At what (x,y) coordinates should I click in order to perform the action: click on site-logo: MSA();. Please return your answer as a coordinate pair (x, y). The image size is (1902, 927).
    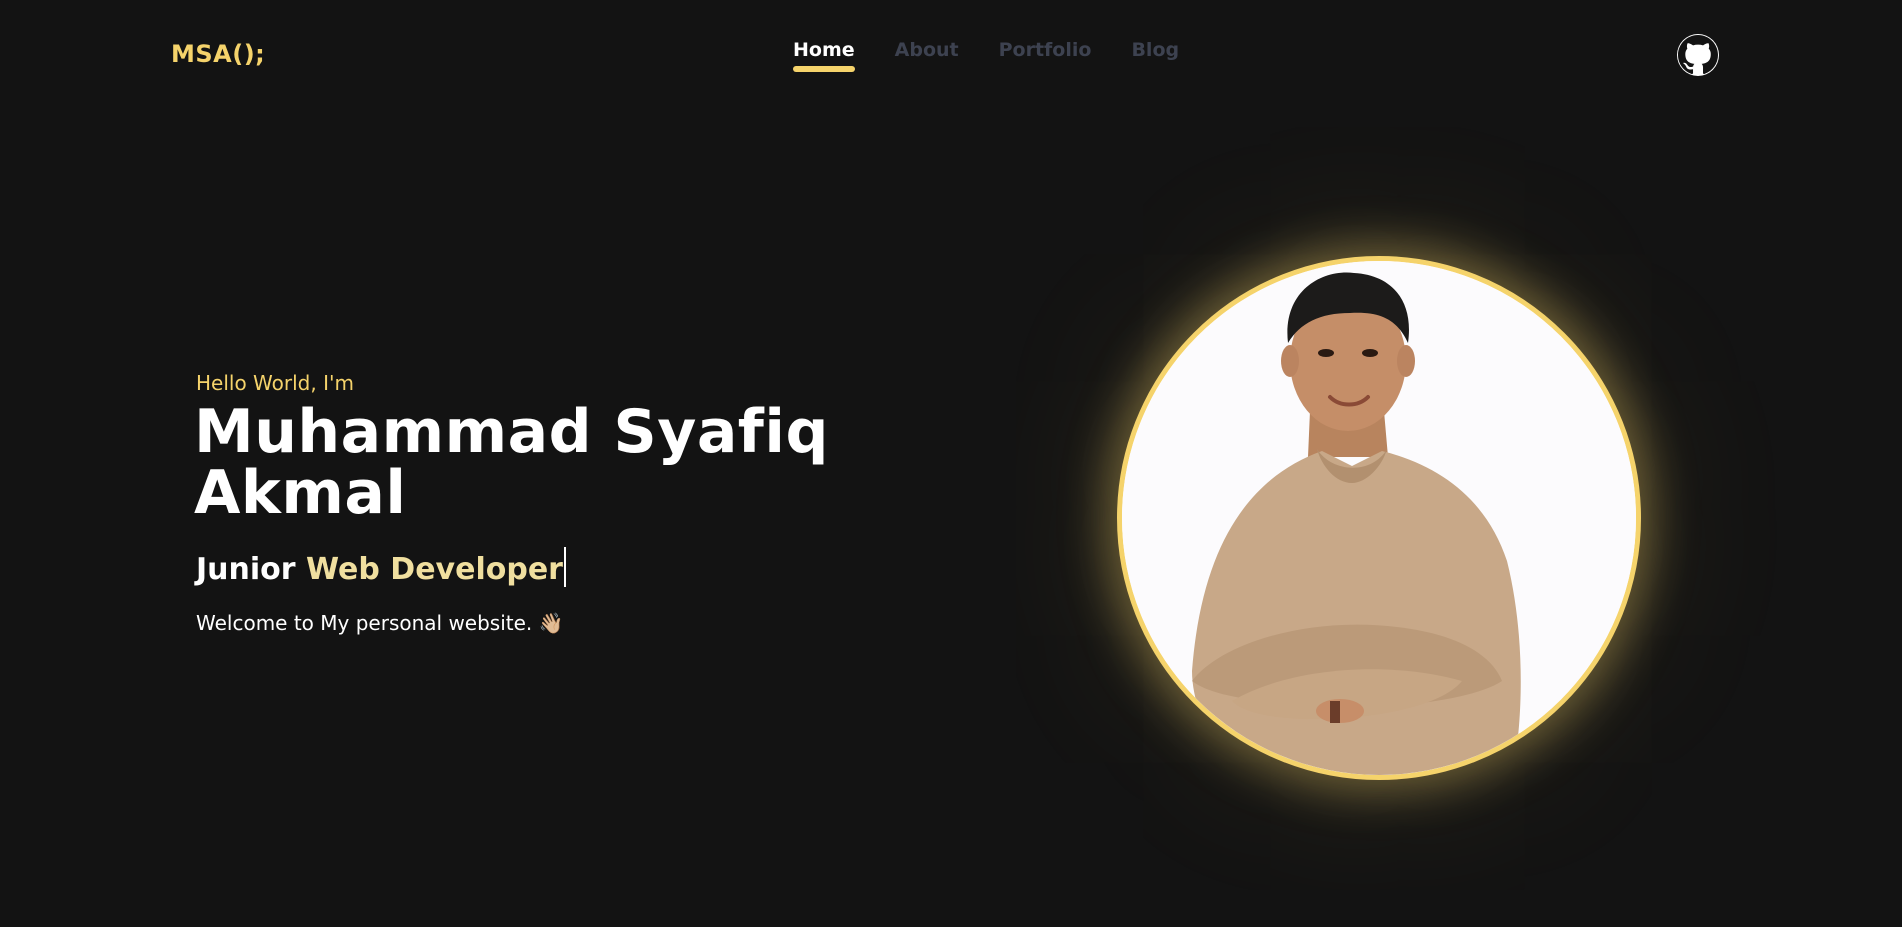
    Looking at the image, I should click on (218, 54).